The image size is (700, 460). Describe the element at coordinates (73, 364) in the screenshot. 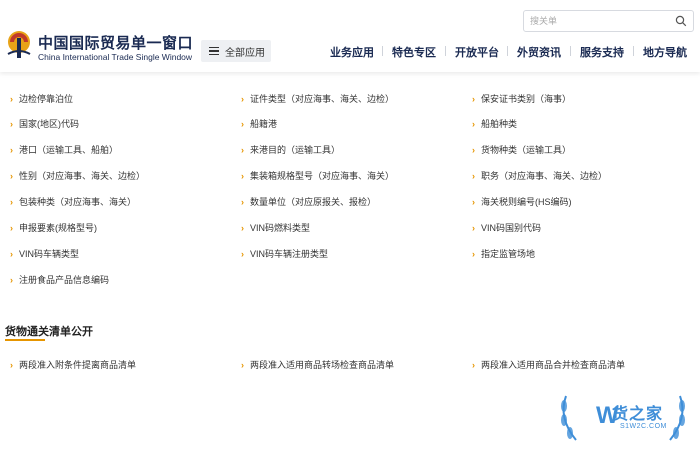

I see `list-item: › 两段准入附条件提离商品清单` at that location.